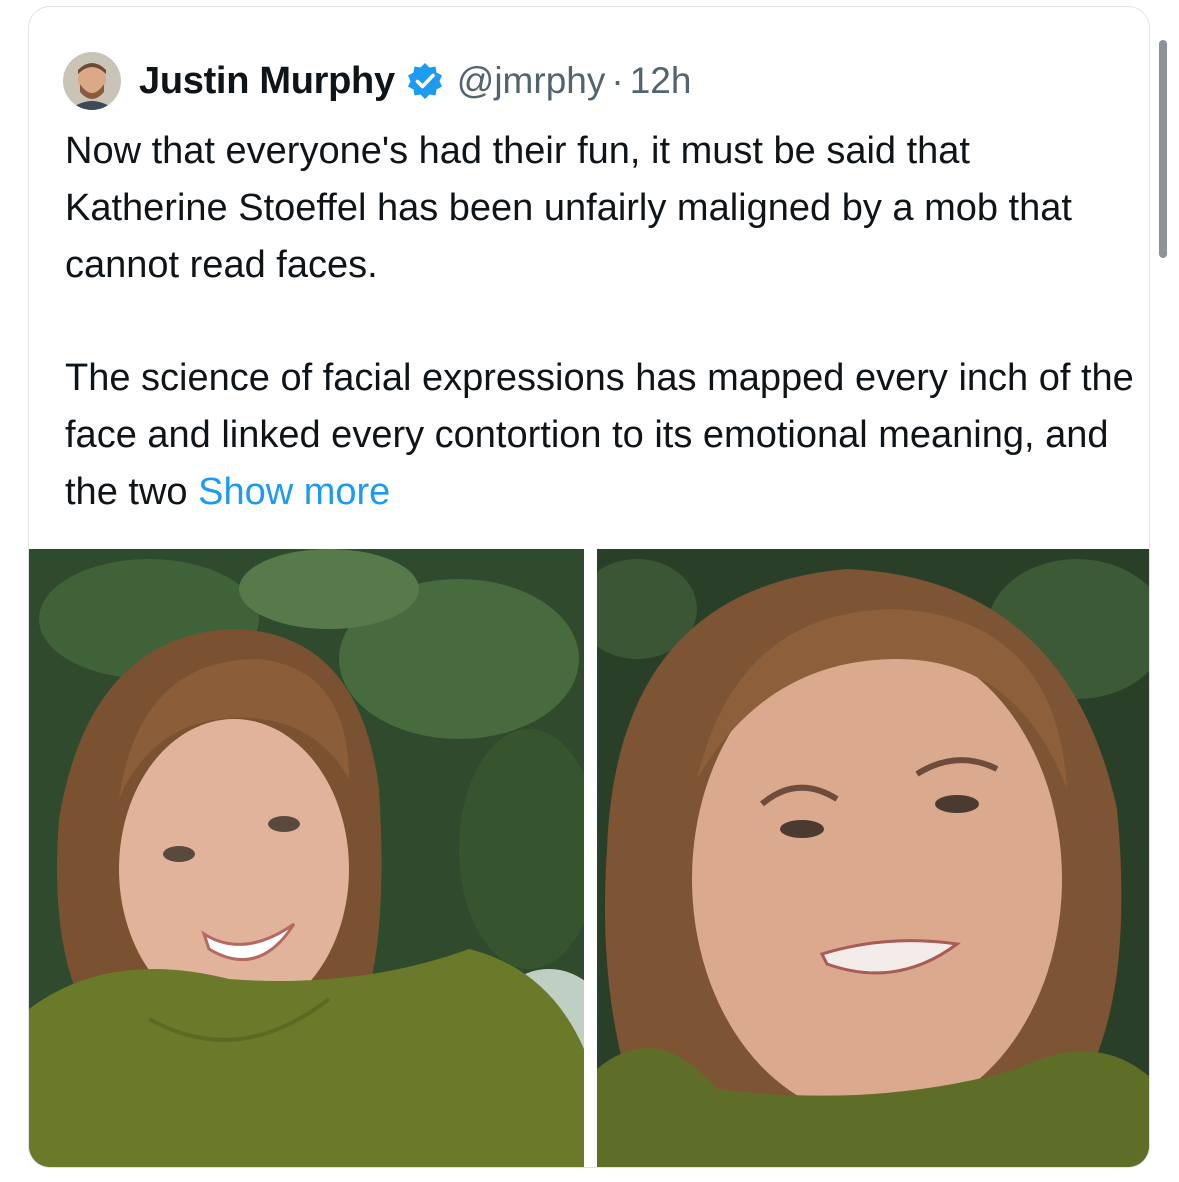  Describe the element at coordinates (425, 81) in the screenshot. I see `verified-badge-icon` at that location.